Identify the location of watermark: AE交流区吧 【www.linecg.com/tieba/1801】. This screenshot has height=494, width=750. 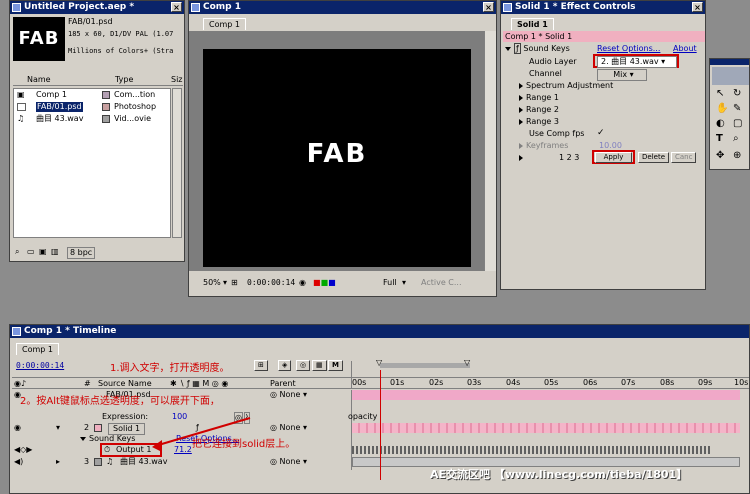
(559, 474).